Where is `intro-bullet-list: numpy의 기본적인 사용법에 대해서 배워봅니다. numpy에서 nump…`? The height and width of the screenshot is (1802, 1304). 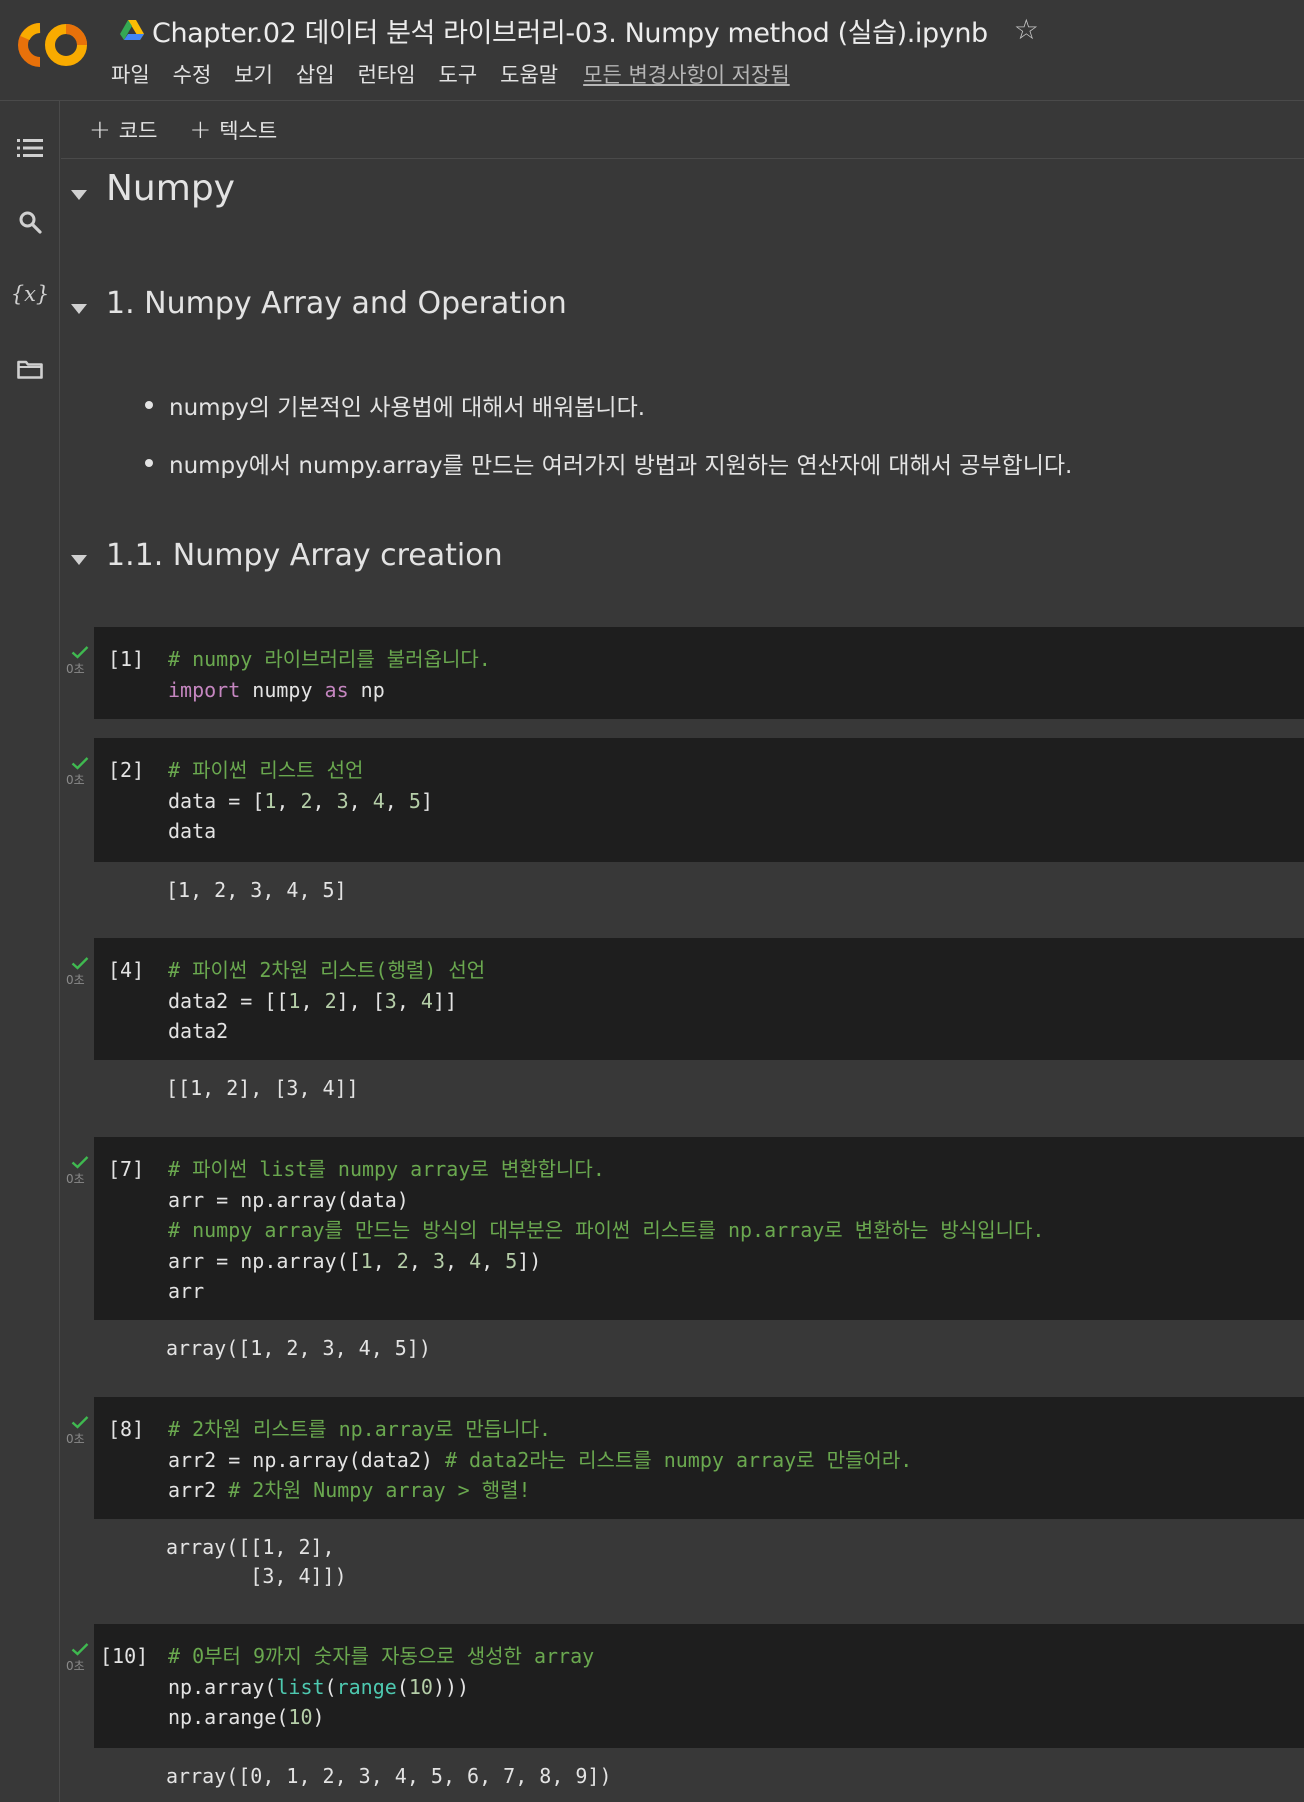 intro-bullet-list: numpy의 기본적인 사용법에 대해서 배워봅니다. numpy에서 nump… is located at coordinates (608, 446).